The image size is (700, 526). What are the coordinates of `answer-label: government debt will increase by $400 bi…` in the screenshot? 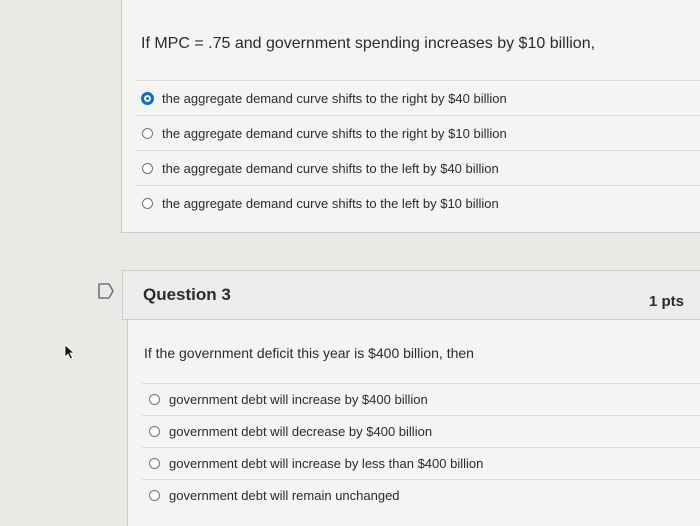 It's located at (298, 399).